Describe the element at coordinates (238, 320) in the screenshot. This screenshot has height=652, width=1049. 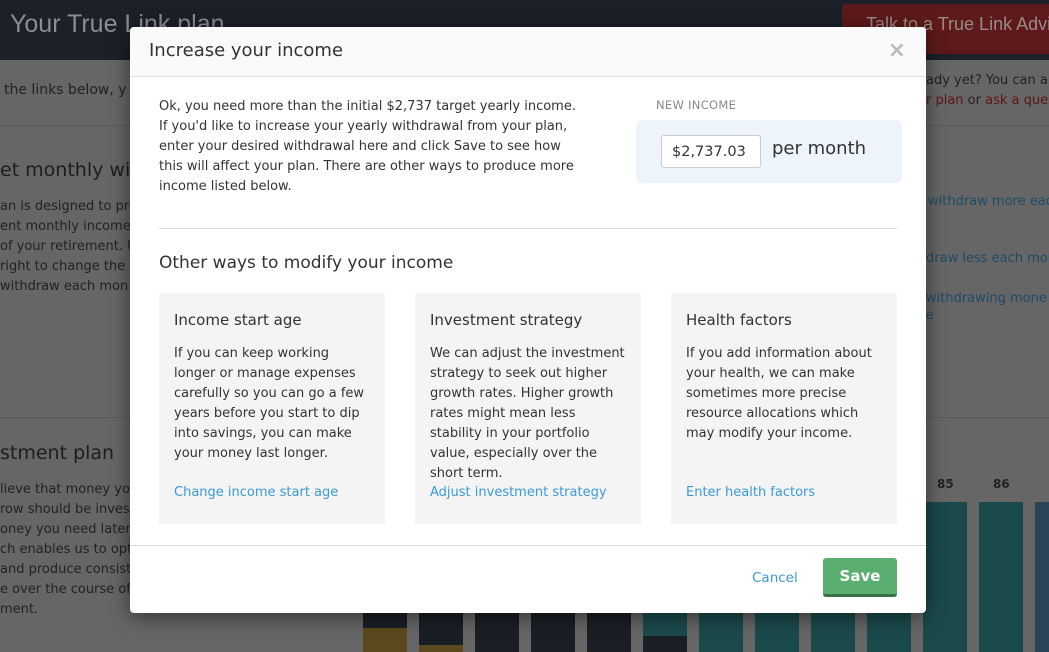
I see `card-title: Income start age` at that location.